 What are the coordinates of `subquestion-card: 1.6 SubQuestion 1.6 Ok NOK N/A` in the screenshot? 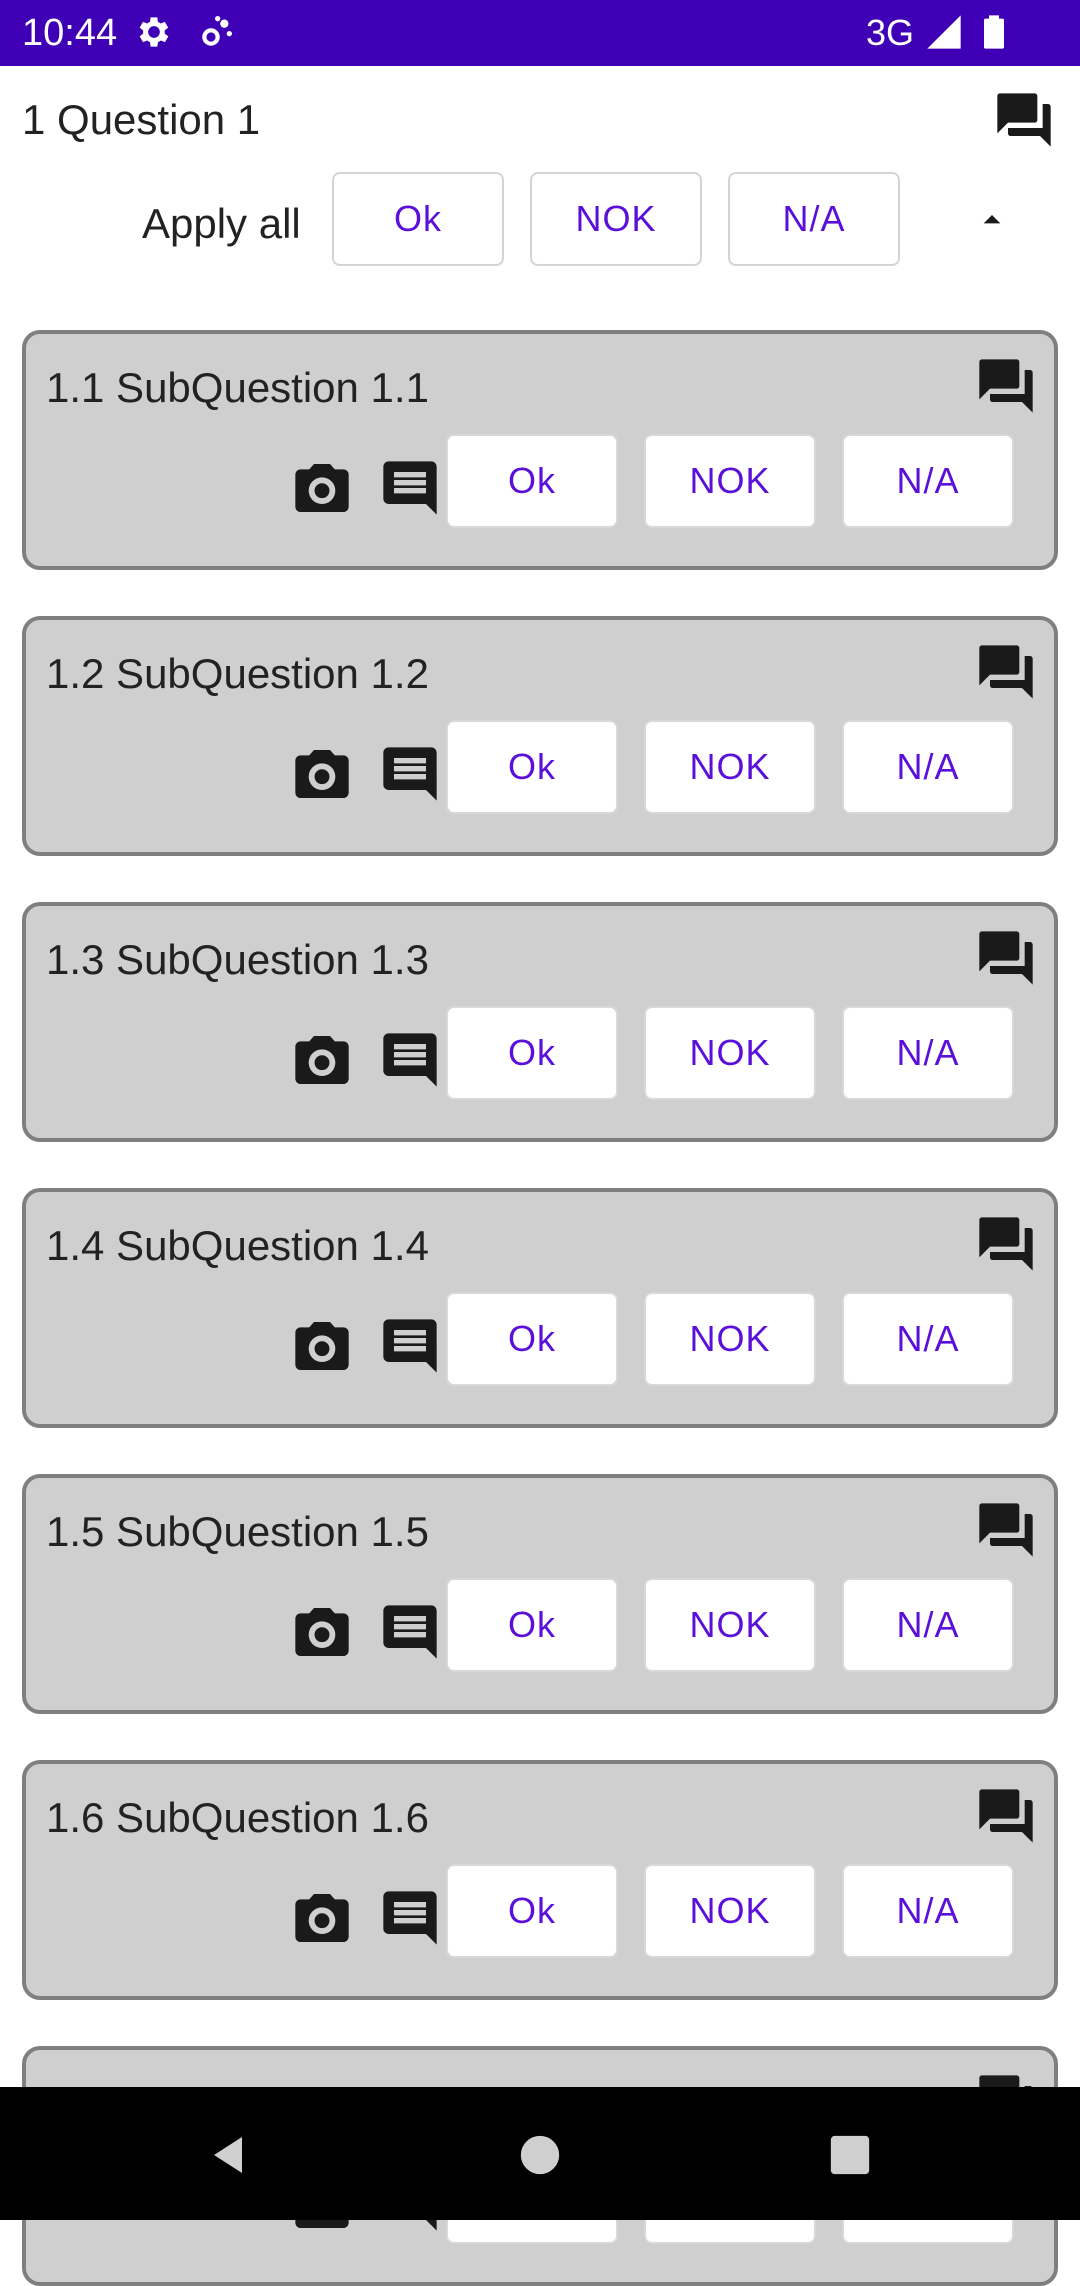 It's located at (540, 1880).